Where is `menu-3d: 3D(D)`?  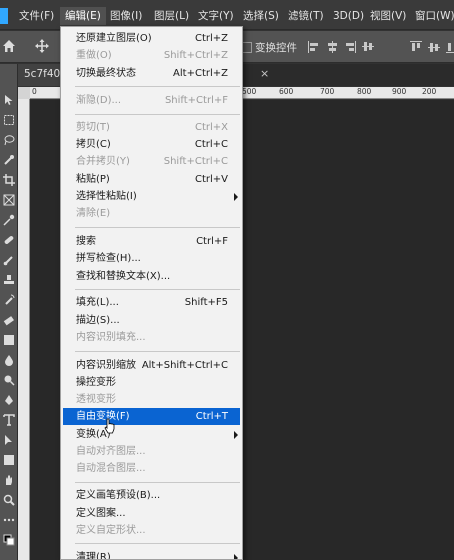 menu-3d: 3D(D) is located at coordinates (348, 16).